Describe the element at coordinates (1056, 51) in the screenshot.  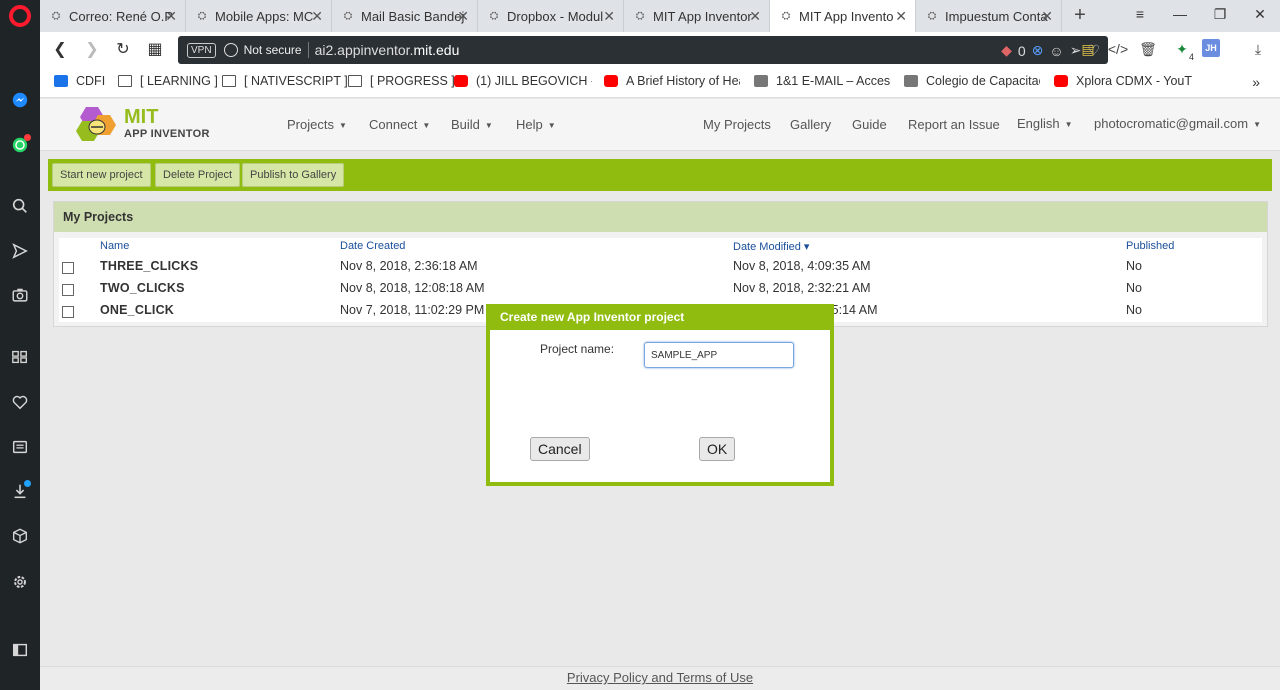
I see `emoji-icon: ☺` at that location.